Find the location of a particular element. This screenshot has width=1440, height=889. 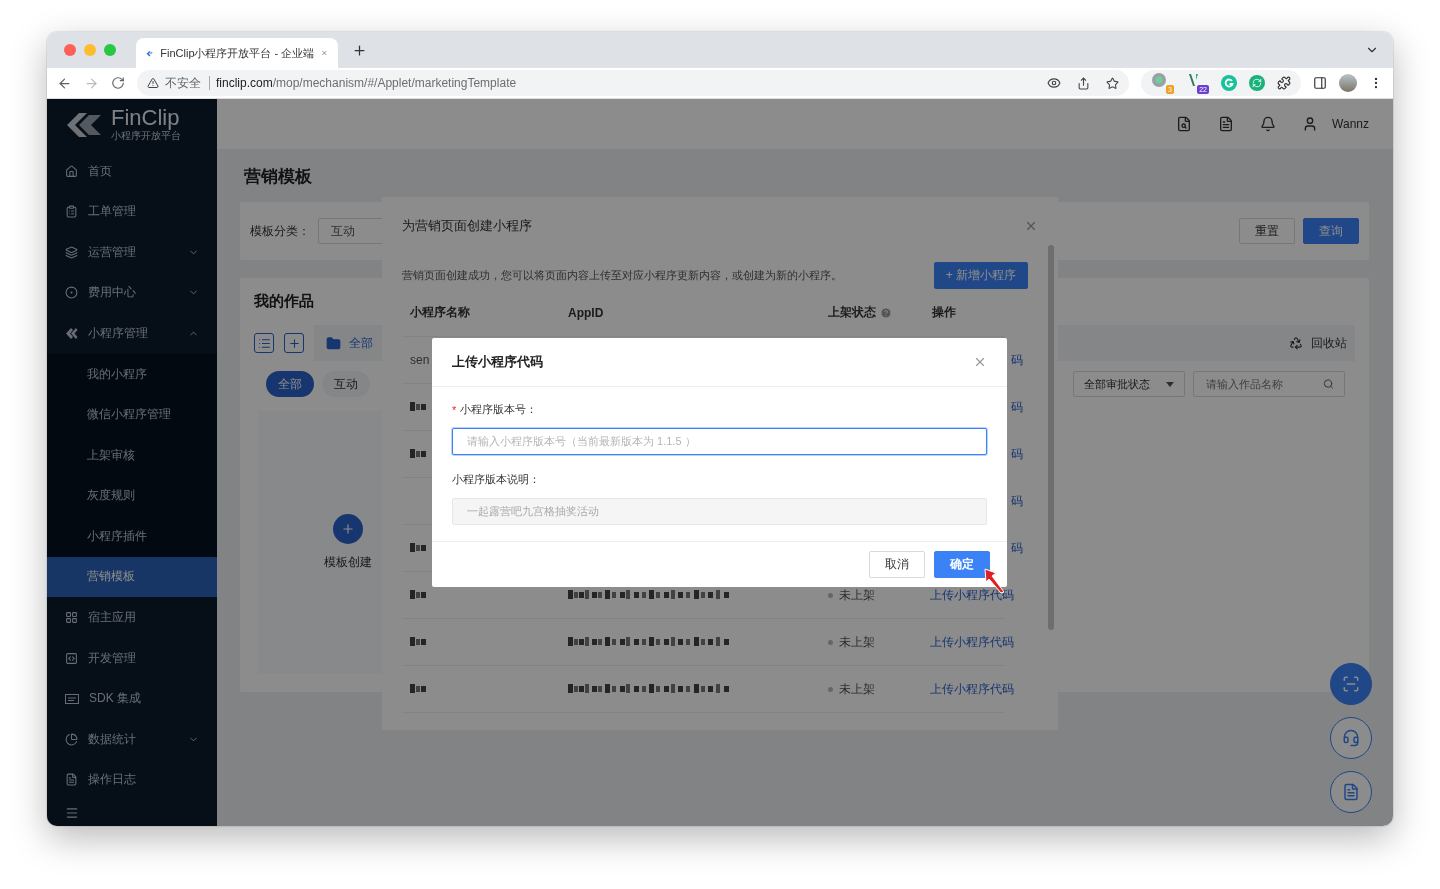

security-label: 不安全 is located at coordinates (187, 83).